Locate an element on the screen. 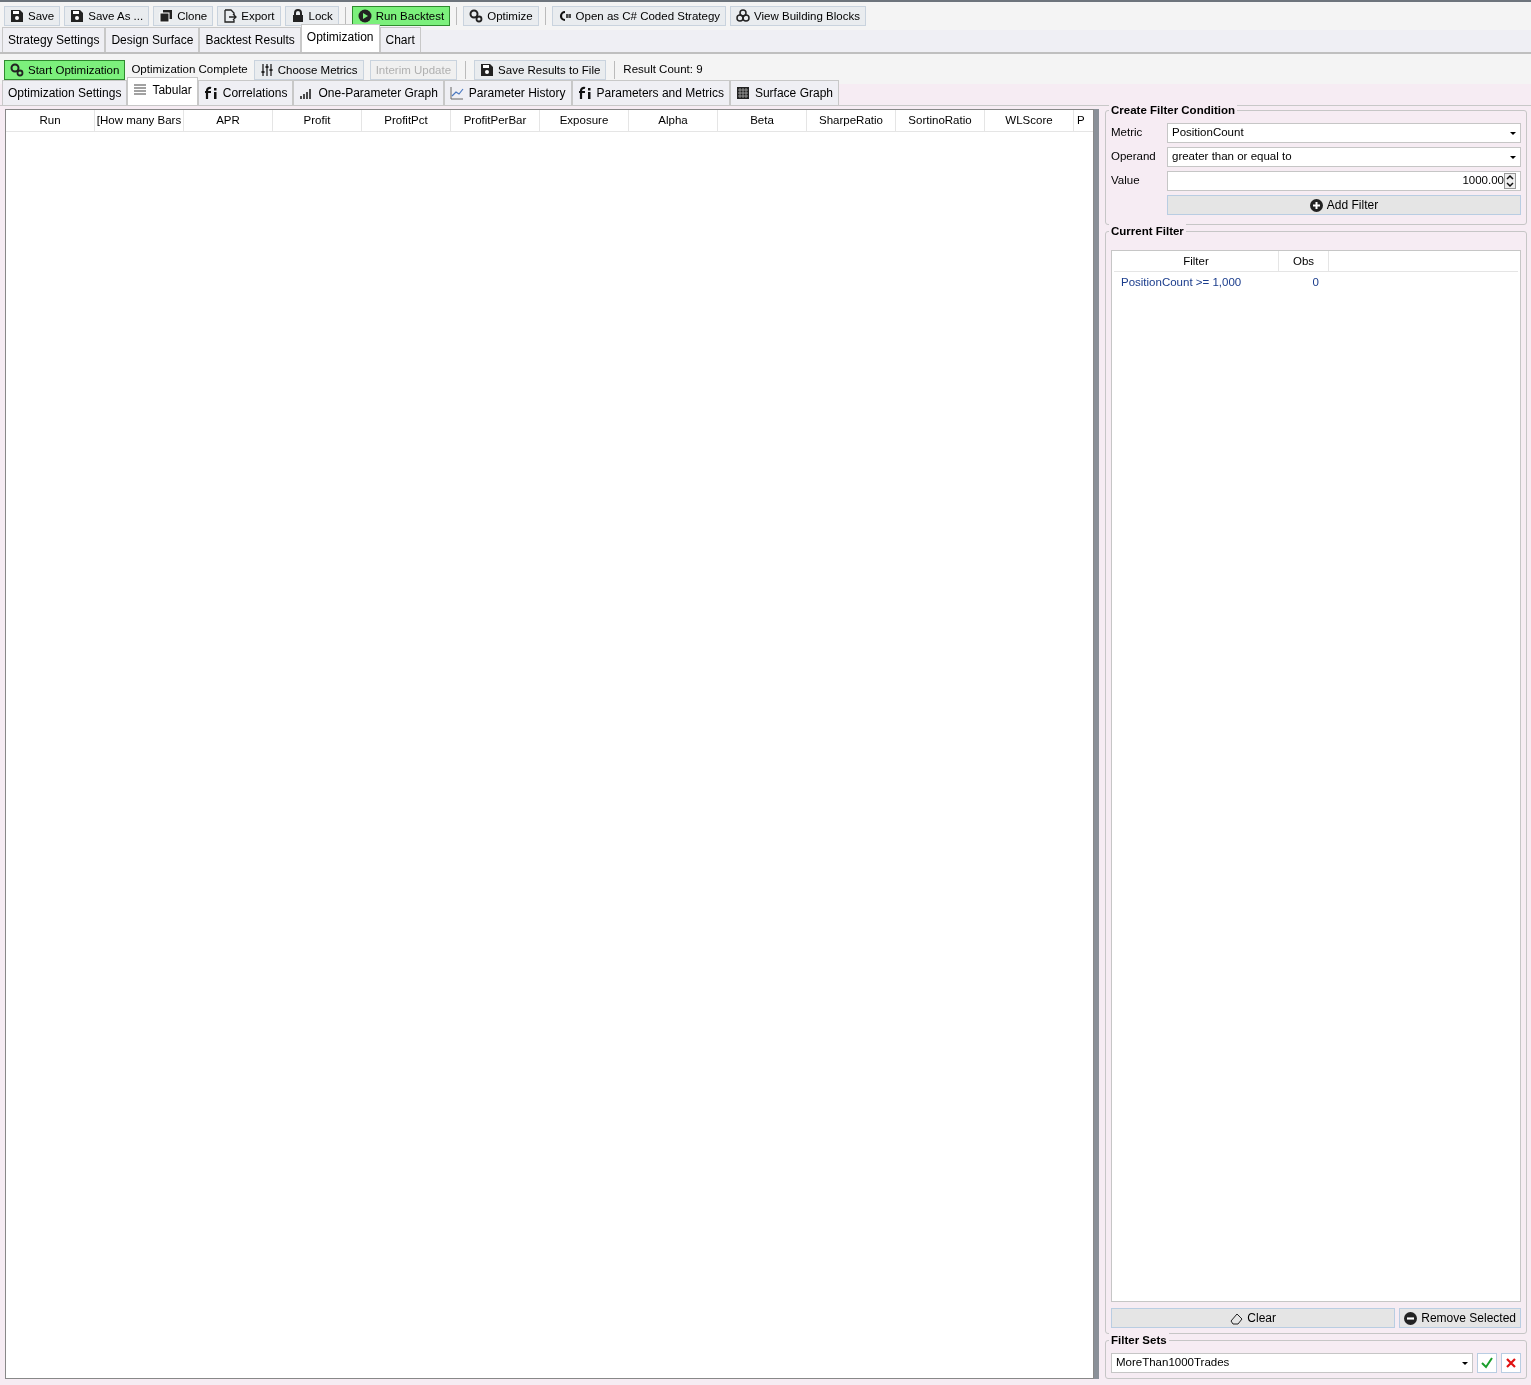  column-header: WLScore is located at coordinates (1029, 120).